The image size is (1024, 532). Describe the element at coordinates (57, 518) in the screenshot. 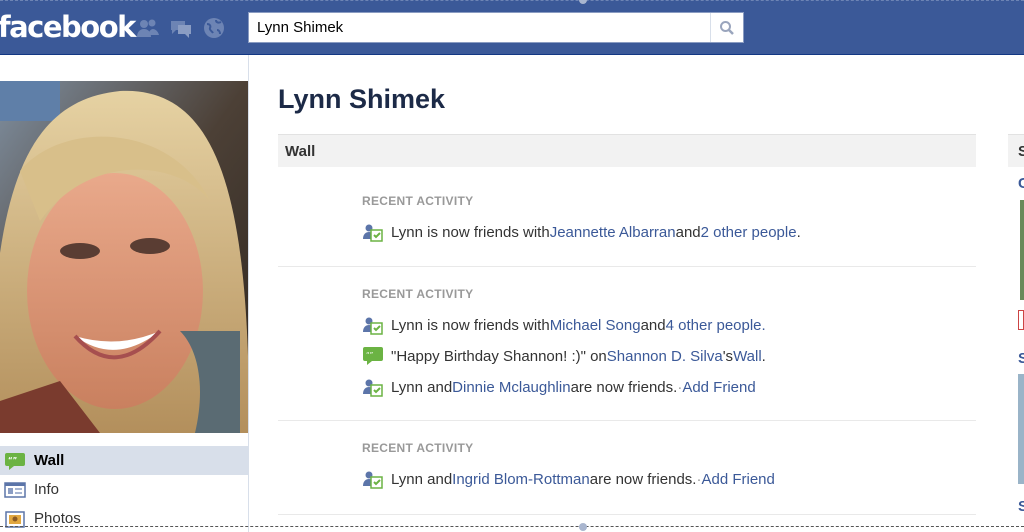

I see `nav-item-label: Photos` at that location.